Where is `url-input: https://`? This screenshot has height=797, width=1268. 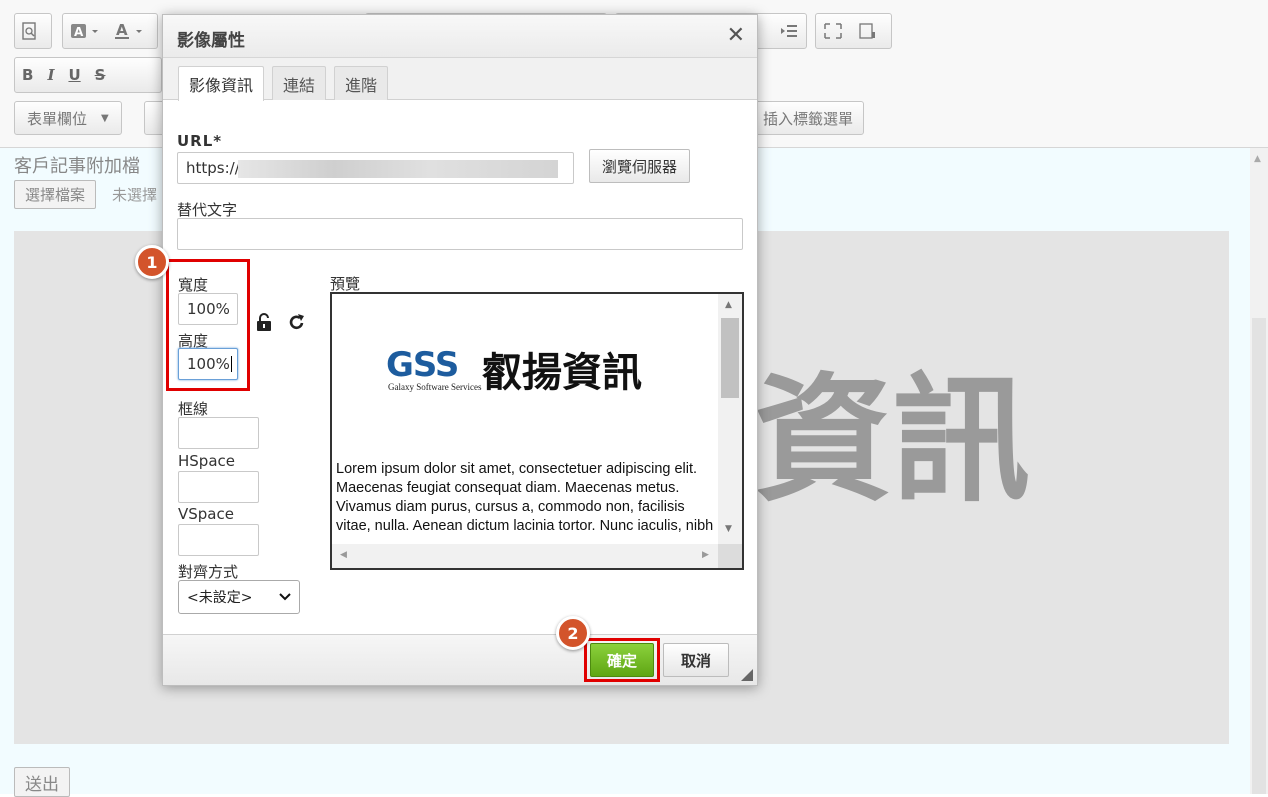
url-input: https:// is located at coordinates (375, 168).